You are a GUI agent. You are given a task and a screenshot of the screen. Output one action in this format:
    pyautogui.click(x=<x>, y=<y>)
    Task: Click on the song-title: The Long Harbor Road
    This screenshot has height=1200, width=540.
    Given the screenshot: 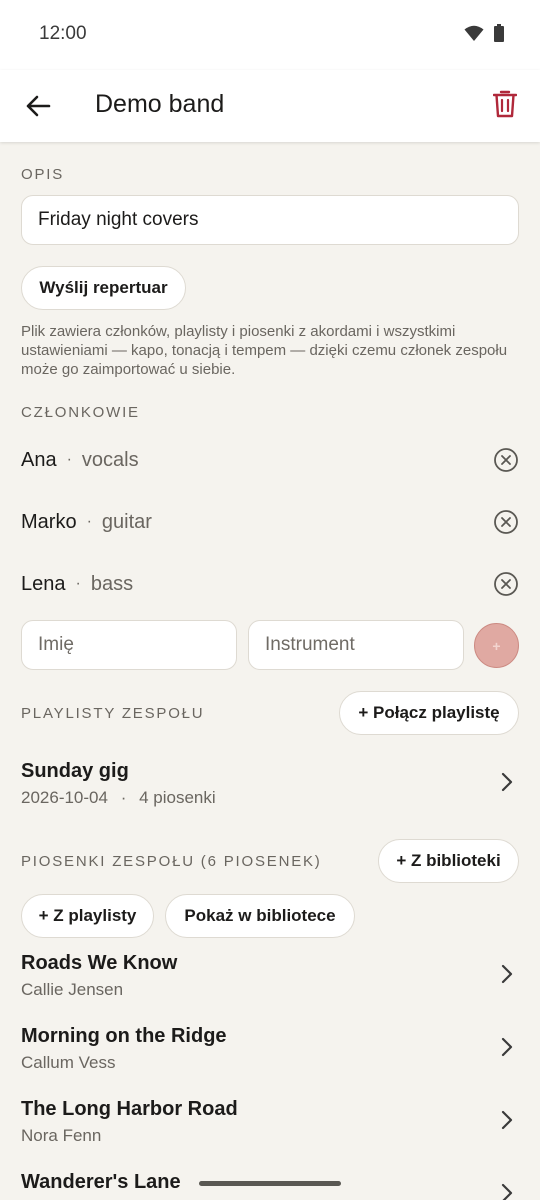 What is the action you would take?
    pyautogui.click(x=129, y=1109)
    